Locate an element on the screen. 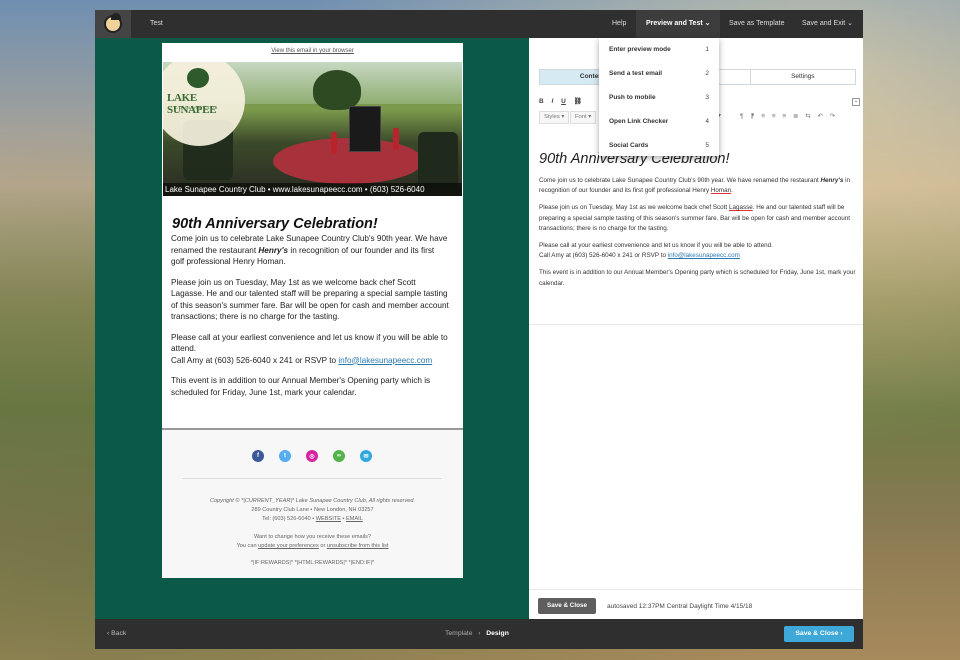 The height and width of the screenshot is (660, 960). preview-and-test-button: Preview and Test ⌄ is located at coordinates (678, 24).